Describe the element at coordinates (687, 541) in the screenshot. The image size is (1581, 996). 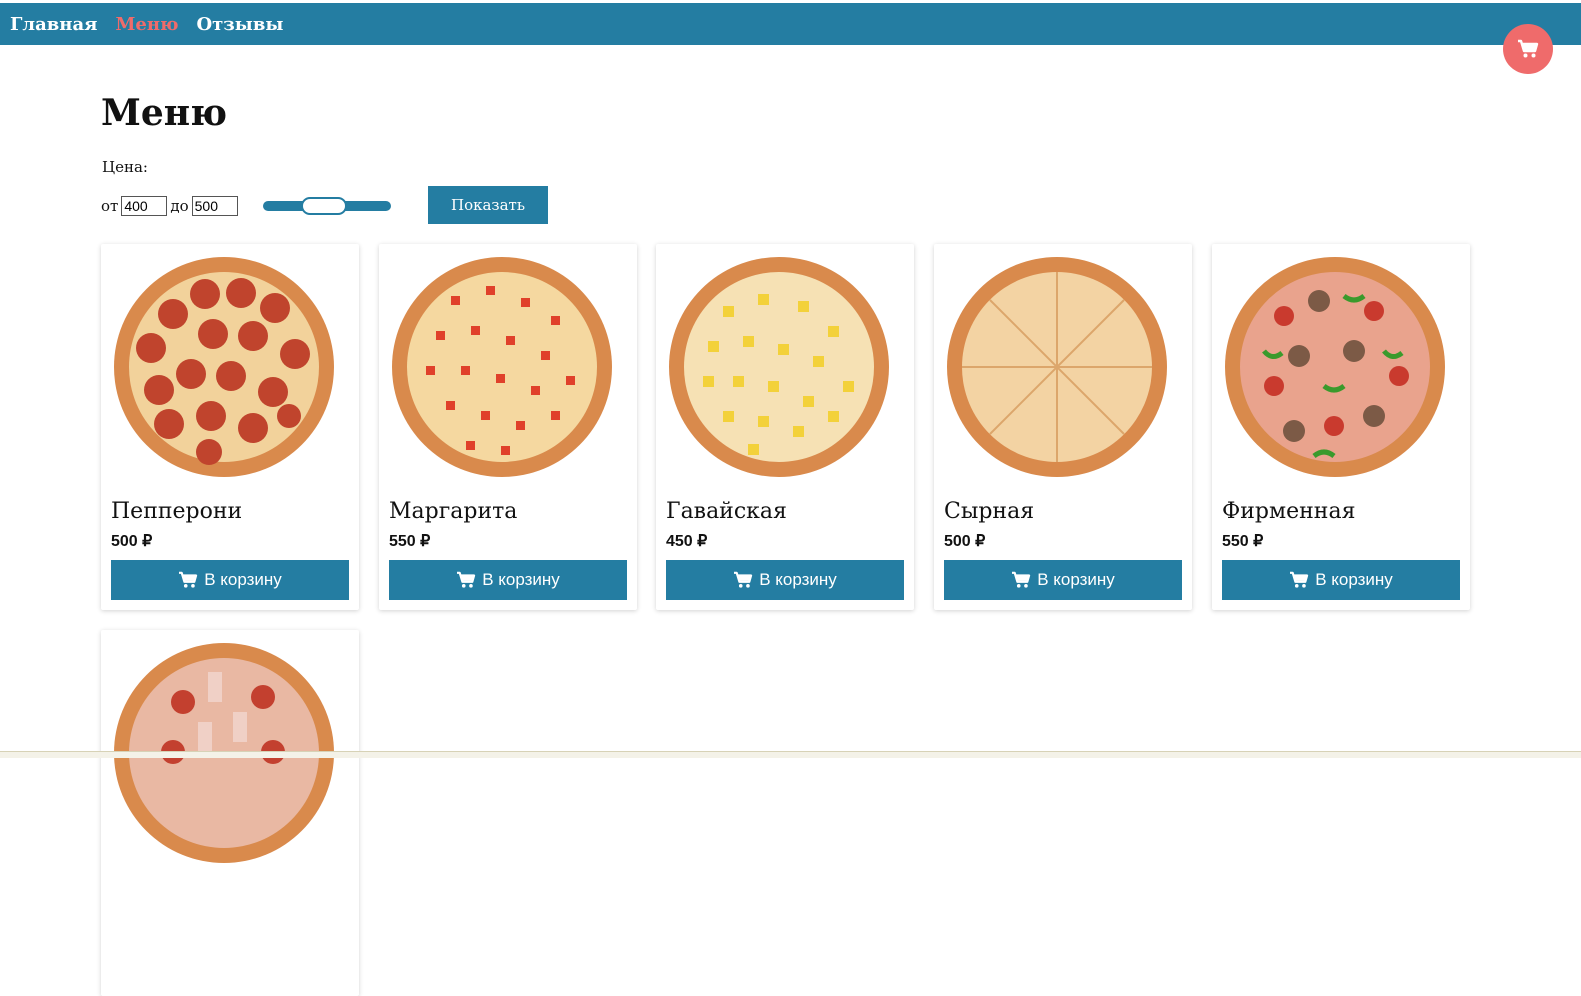
I see `product-price: 450 ₽` at that location.